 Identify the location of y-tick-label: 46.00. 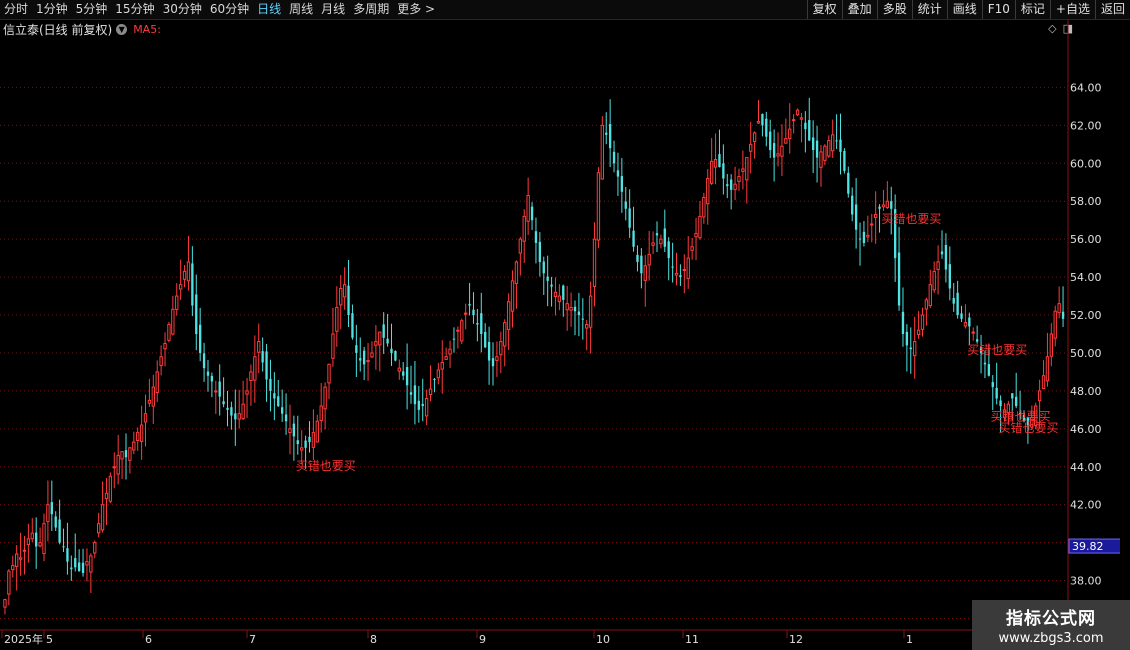
(1086, 429).